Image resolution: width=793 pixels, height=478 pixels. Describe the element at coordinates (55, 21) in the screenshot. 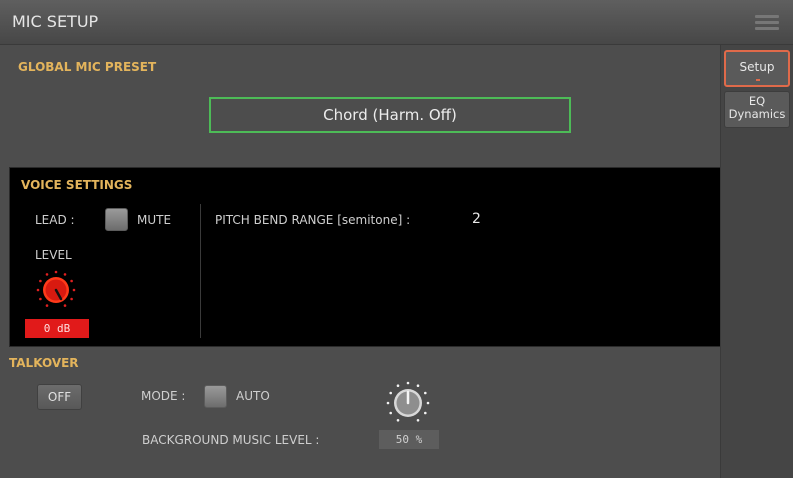

I see `window-title: MIC SETUP` at that location.